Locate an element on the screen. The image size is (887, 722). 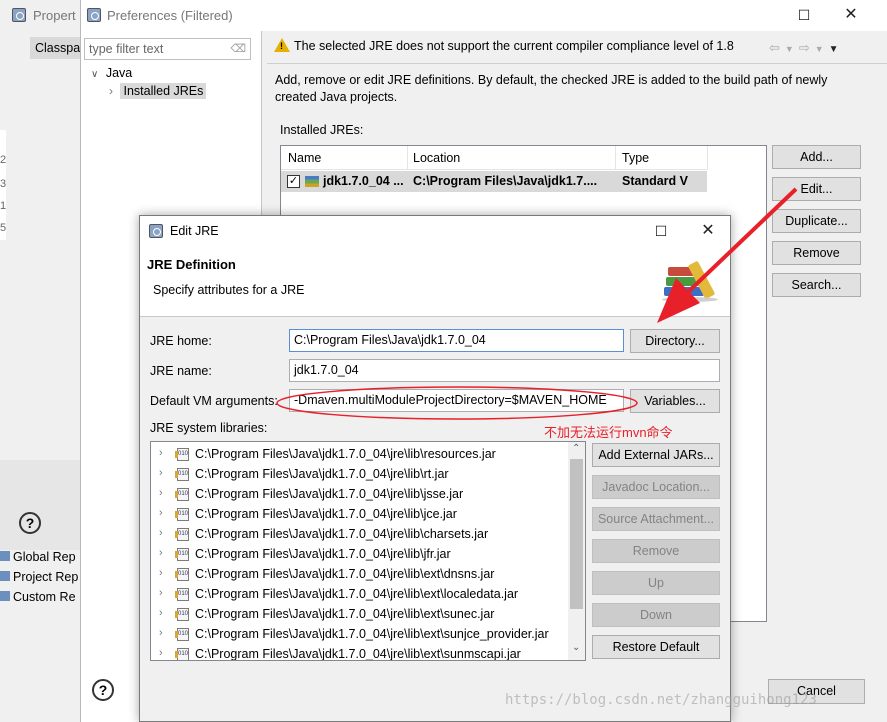
annotation-ellipse is located at coordinates (457, 403).